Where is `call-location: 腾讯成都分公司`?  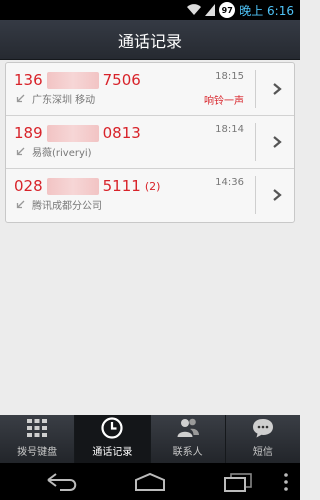 call-location: 腾讯成都分公司 is located at coordinates (67, 206).